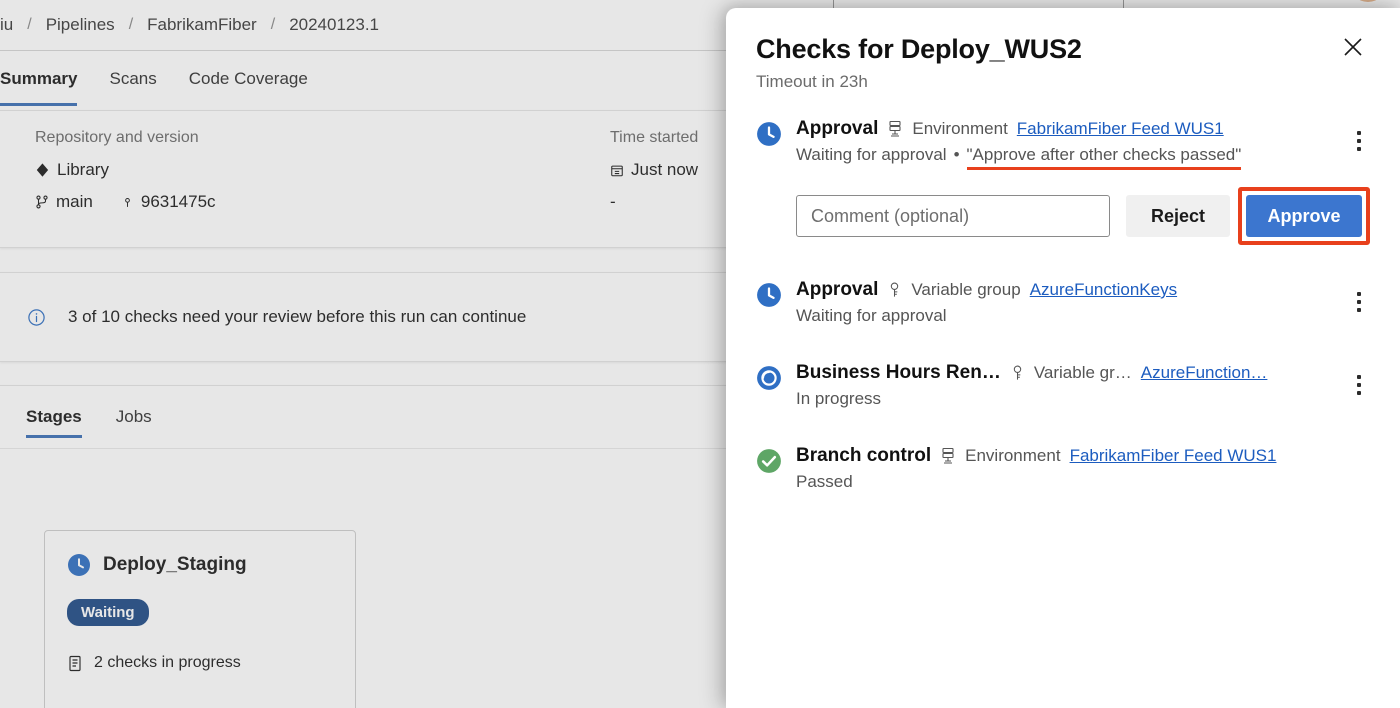  I want to click on check-status: In progress, so click(839, 398).